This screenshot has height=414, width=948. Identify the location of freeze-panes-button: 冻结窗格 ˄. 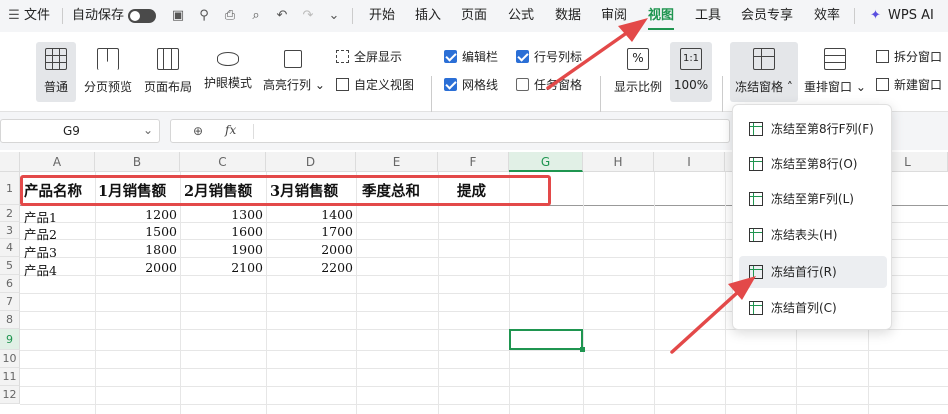
(764, 72).